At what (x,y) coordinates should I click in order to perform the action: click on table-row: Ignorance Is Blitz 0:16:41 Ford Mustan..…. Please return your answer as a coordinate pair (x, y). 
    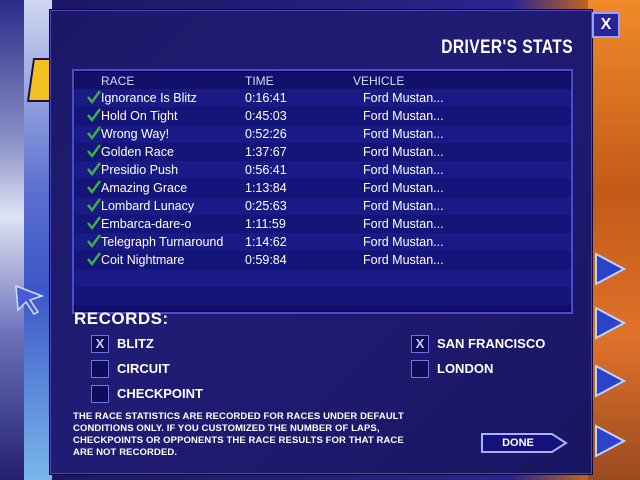
    Looking at the image, I should click on (322, 98).